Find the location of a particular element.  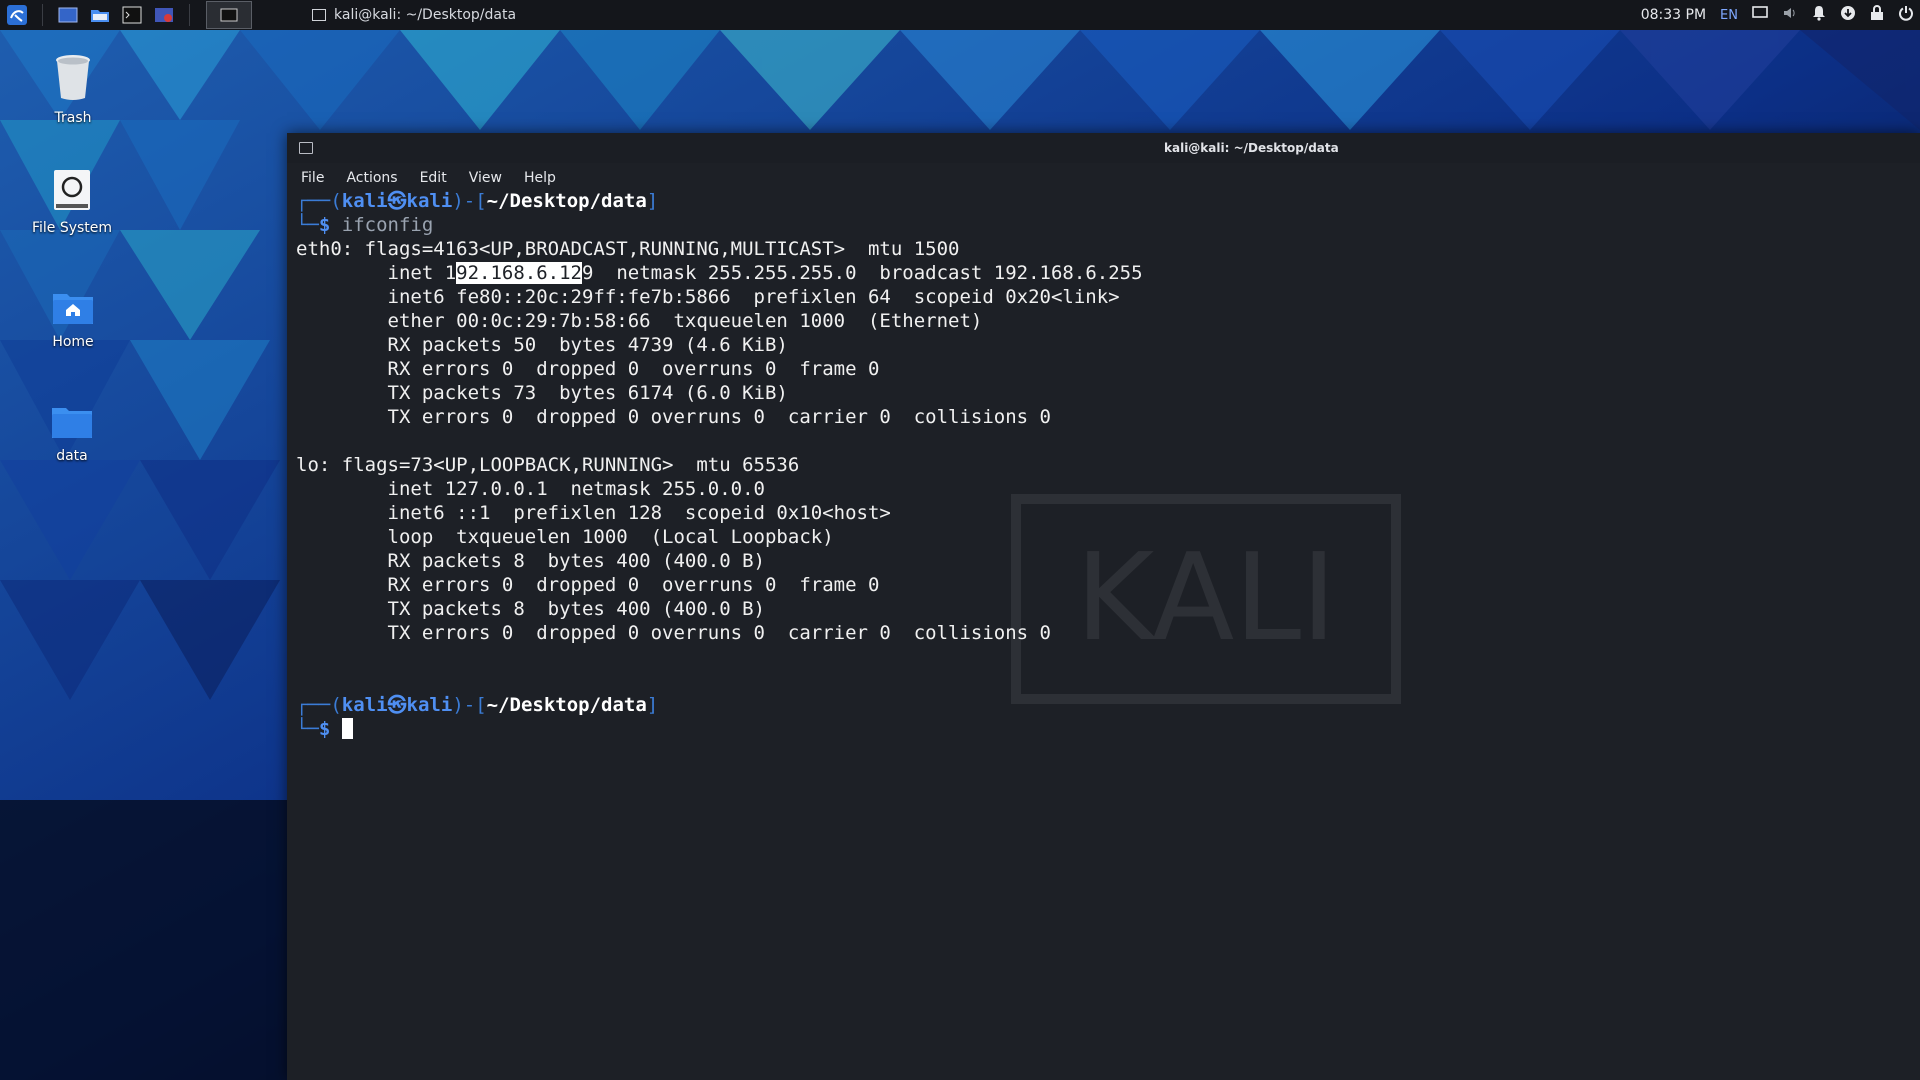

desktop-icon-trash: Trash is located at coordinates (73, 89).